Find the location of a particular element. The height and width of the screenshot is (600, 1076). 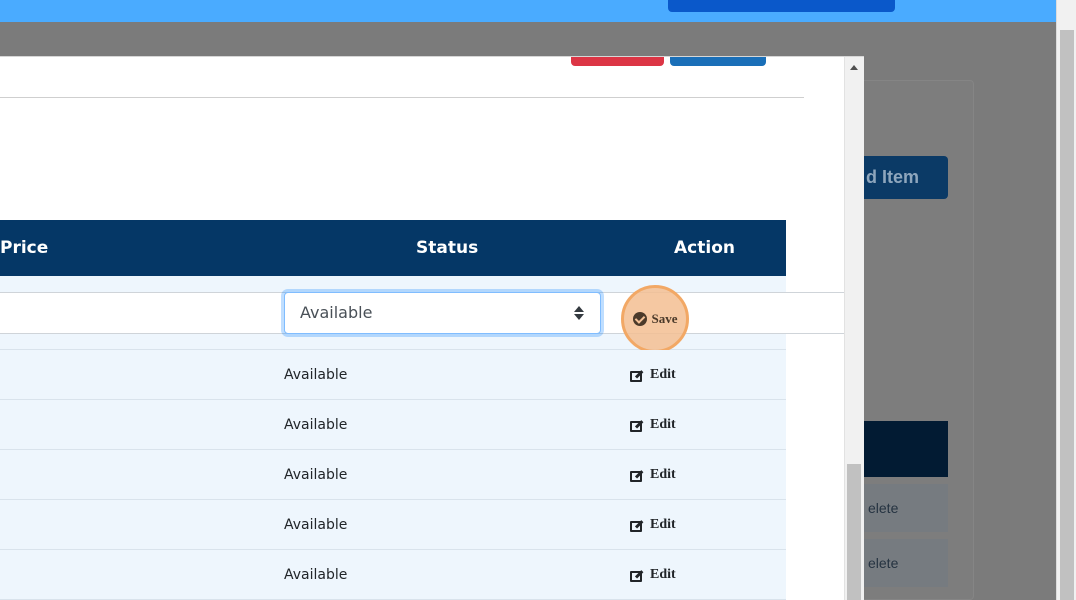

scroll-up-arrow-icon is located at coordinates (854, 67).